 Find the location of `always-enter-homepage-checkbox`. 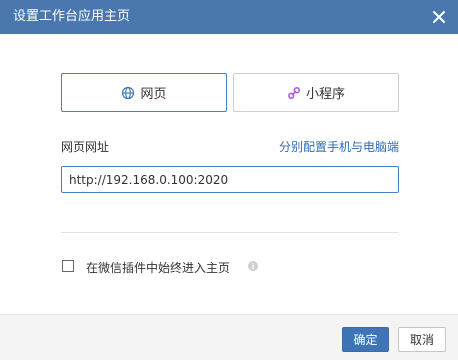

always-enter-homepage-checkbox is located at coordinates (68, 266).